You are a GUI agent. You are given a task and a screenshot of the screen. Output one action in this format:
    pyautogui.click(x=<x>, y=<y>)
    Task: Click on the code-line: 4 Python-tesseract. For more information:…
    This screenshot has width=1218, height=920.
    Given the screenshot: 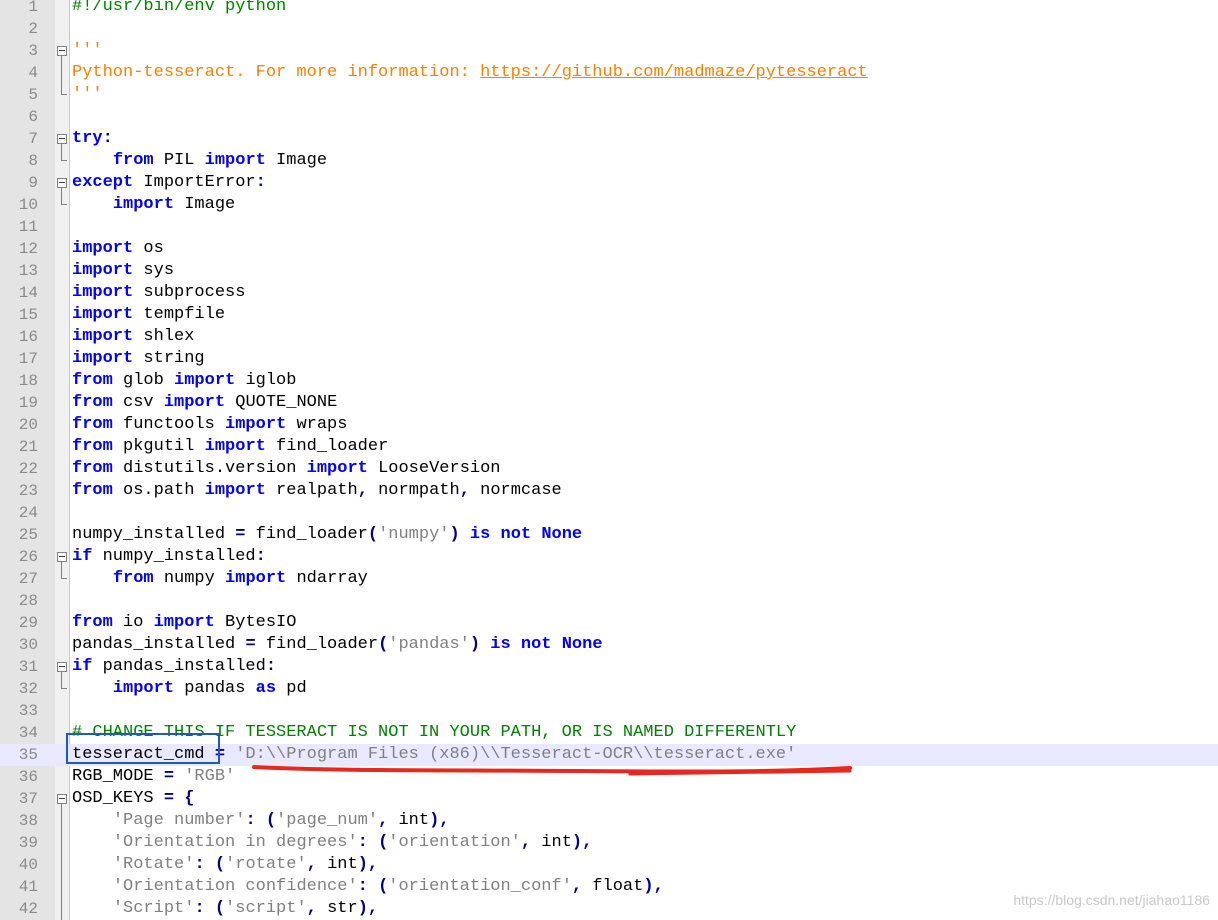 What is the action you would take?
    pyautogui.click(x=609, y=73)
    